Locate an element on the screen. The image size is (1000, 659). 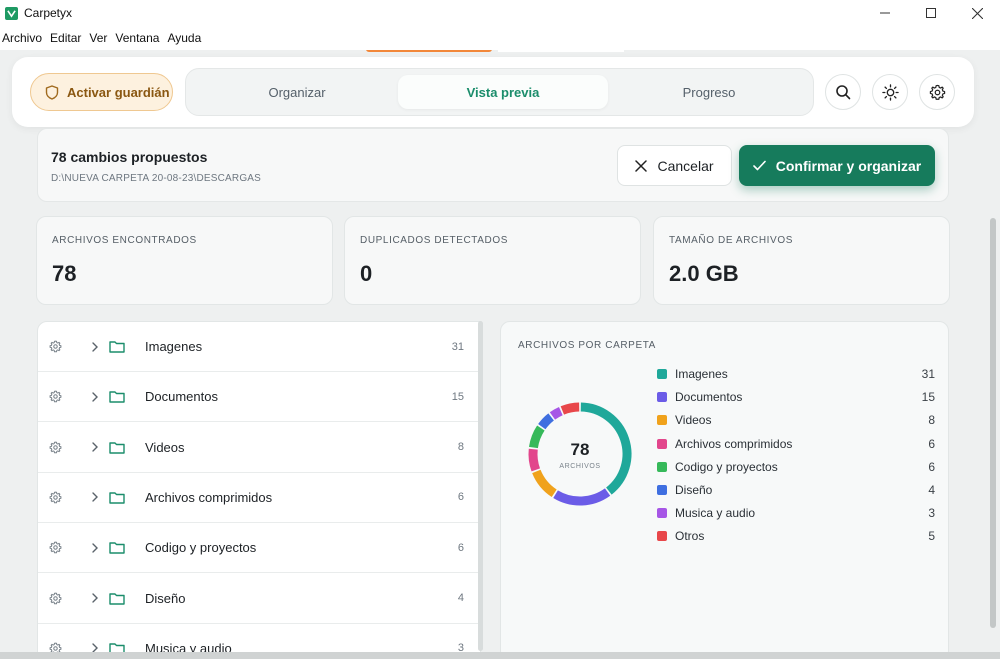
search-button is located at coordinates (843, 92).